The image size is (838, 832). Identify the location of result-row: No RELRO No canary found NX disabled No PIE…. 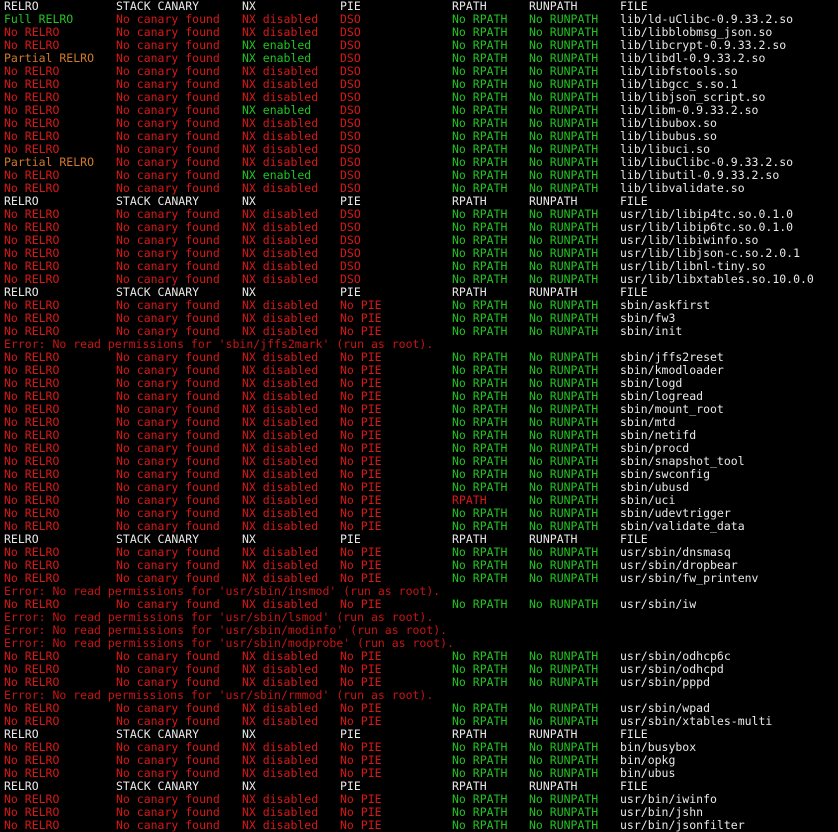
(419, 825).